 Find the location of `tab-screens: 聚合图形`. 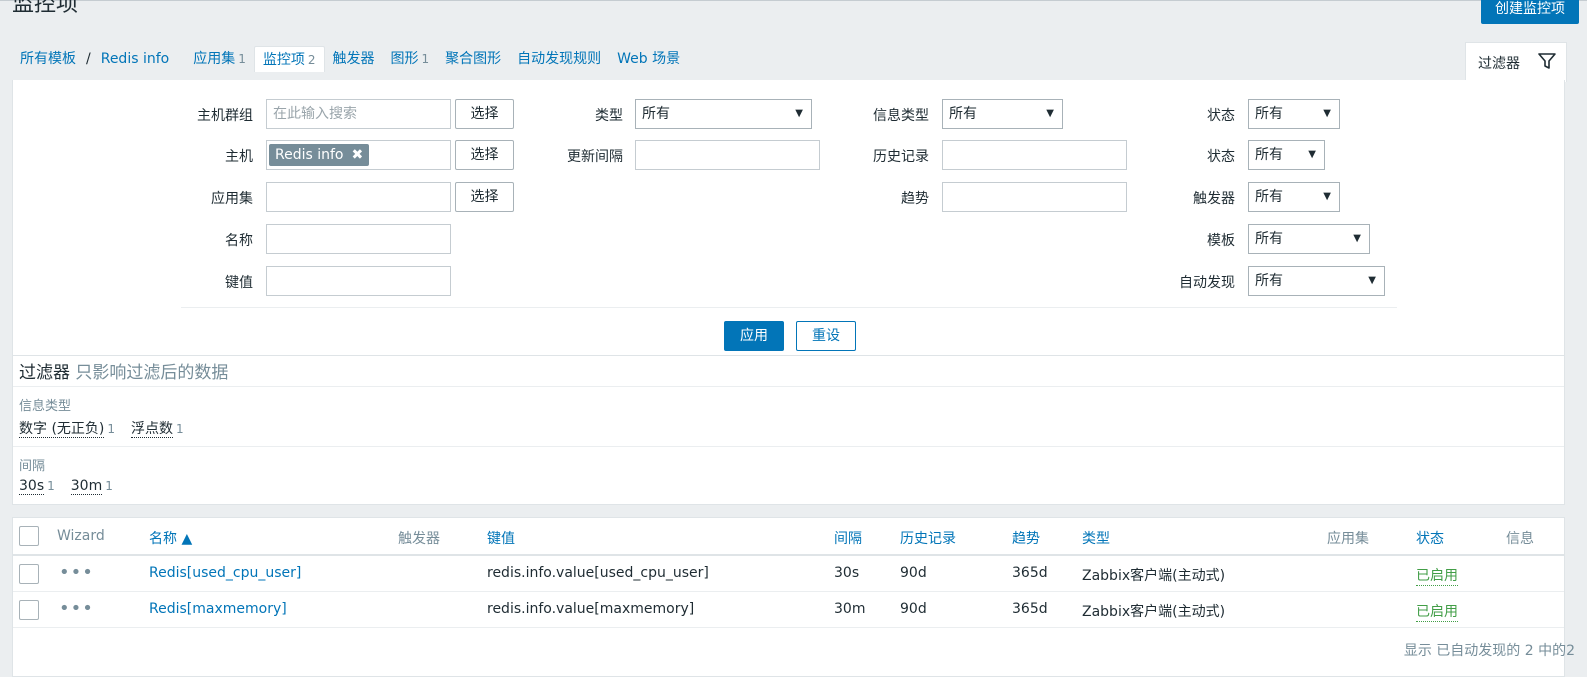

tab-screens: 聚合图形 is located at coordinates (473, 59).